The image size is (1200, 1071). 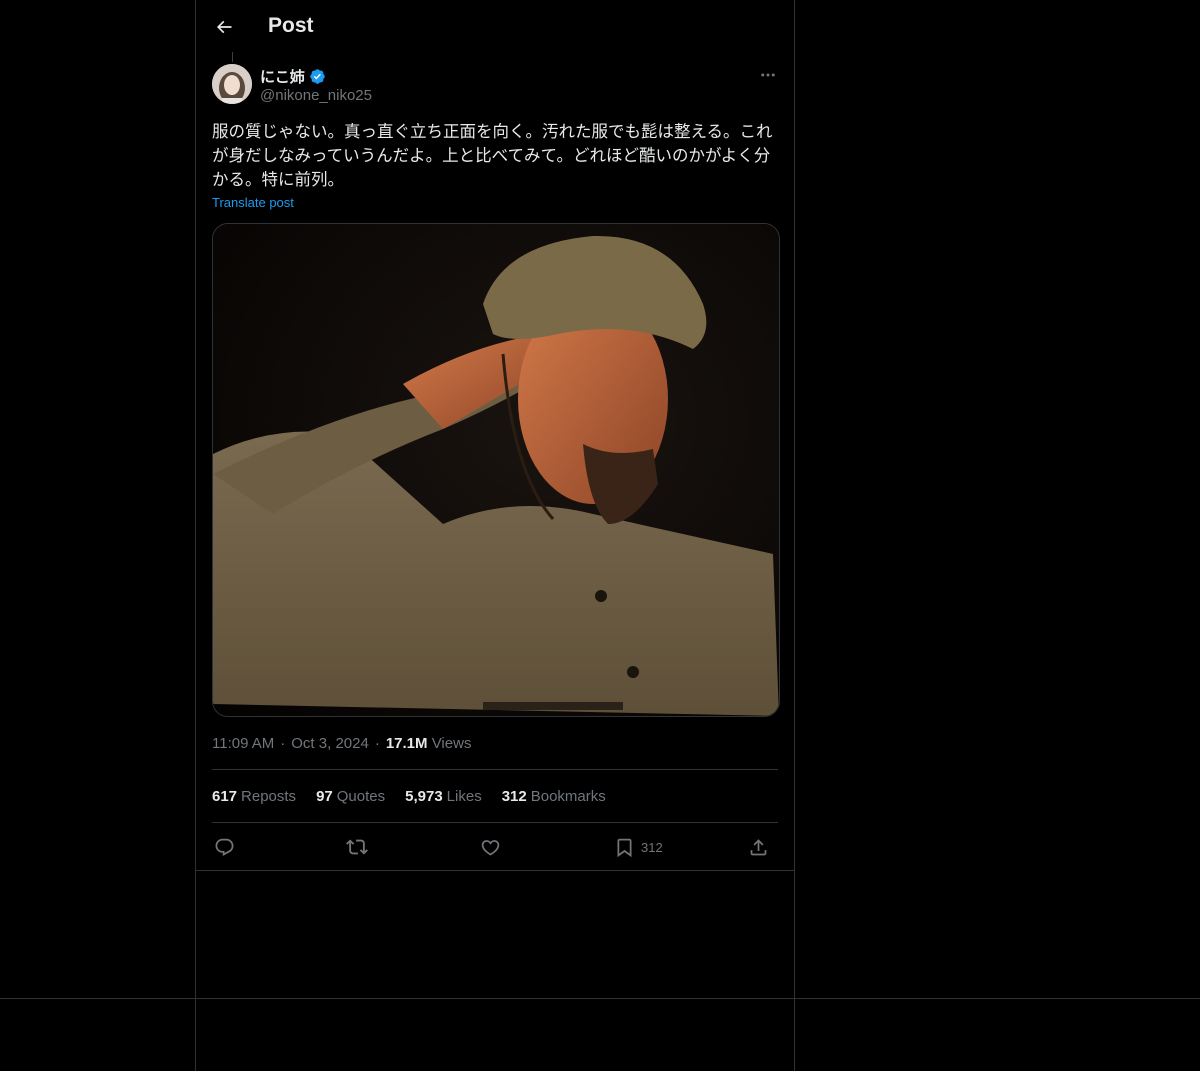 I want to click on more-options-button, so click(x=768, y=75).